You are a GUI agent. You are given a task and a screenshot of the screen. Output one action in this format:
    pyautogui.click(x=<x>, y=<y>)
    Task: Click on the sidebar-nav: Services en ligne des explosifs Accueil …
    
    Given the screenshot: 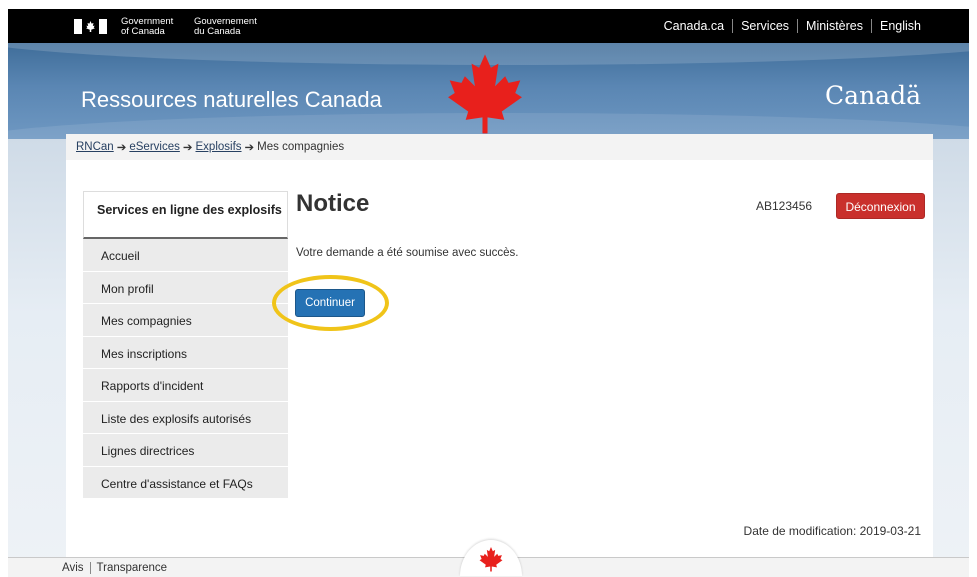 What is the action you would take?
    pyautogui.click(x=185, y=345)
    